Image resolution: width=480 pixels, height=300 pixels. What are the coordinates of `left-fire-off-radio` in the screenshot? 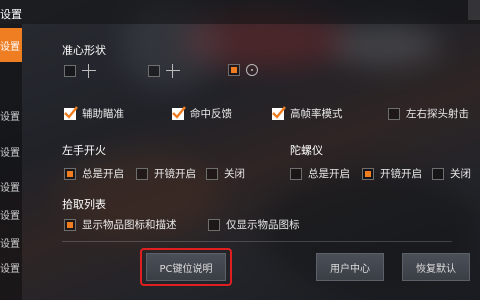 It's located at (212, 173).